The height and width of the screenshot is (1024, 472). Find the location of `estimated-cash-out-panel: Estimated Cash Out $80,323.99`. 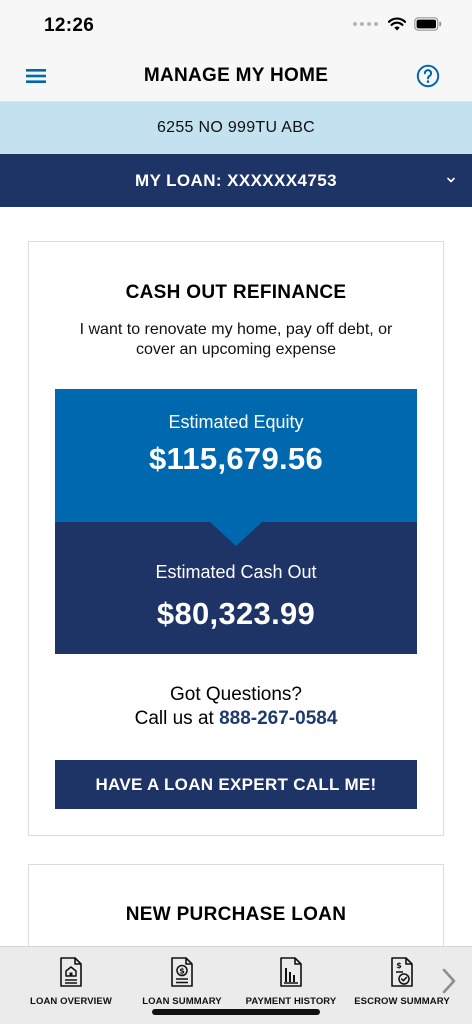

estimated-cash-out-panel: Estimated Cash Out $80,323.99 is located at coordinates (236, 588).